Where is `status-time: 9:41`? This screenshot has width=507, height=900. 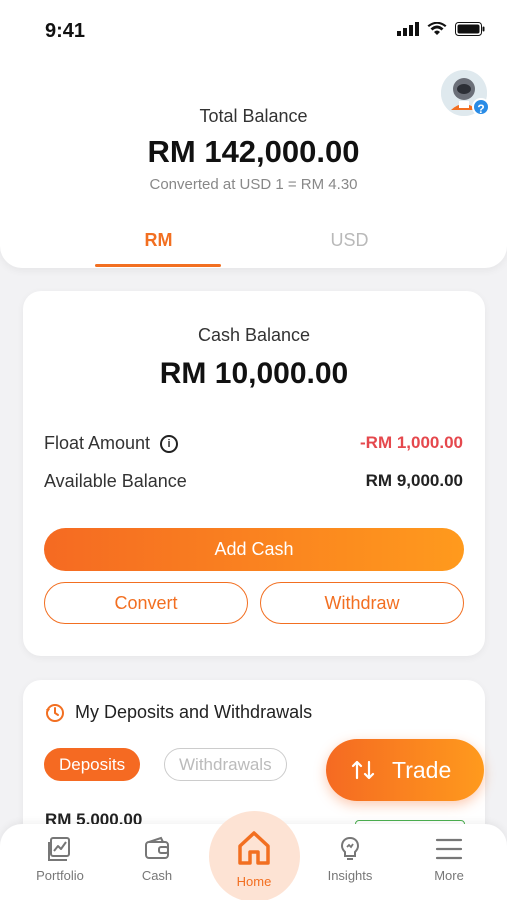
status-time: 9:41 is located at coordinates (65, 31).